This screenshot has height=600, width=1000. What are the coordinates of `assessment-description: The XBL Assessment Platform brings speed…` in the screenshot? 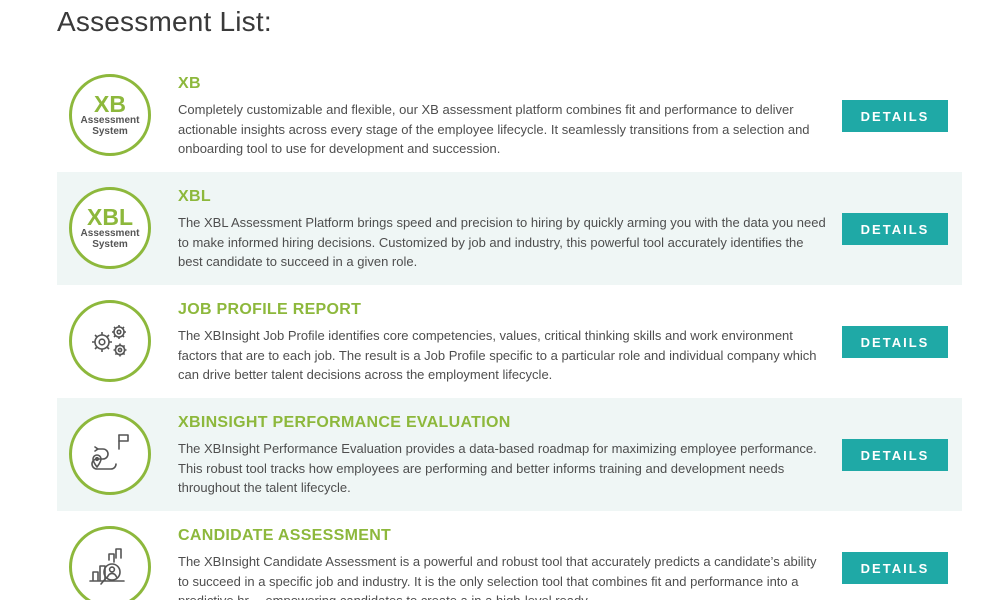 It's located at (502, 242).